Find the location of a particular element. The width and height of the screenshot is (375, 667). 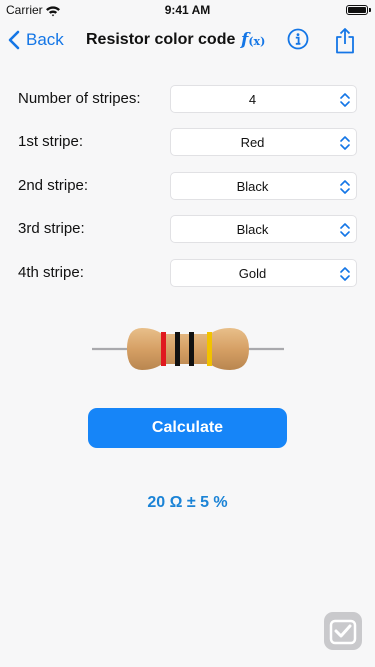

stripe-3-row: 3rd stripe: Black is located at coordinates (187, 229).